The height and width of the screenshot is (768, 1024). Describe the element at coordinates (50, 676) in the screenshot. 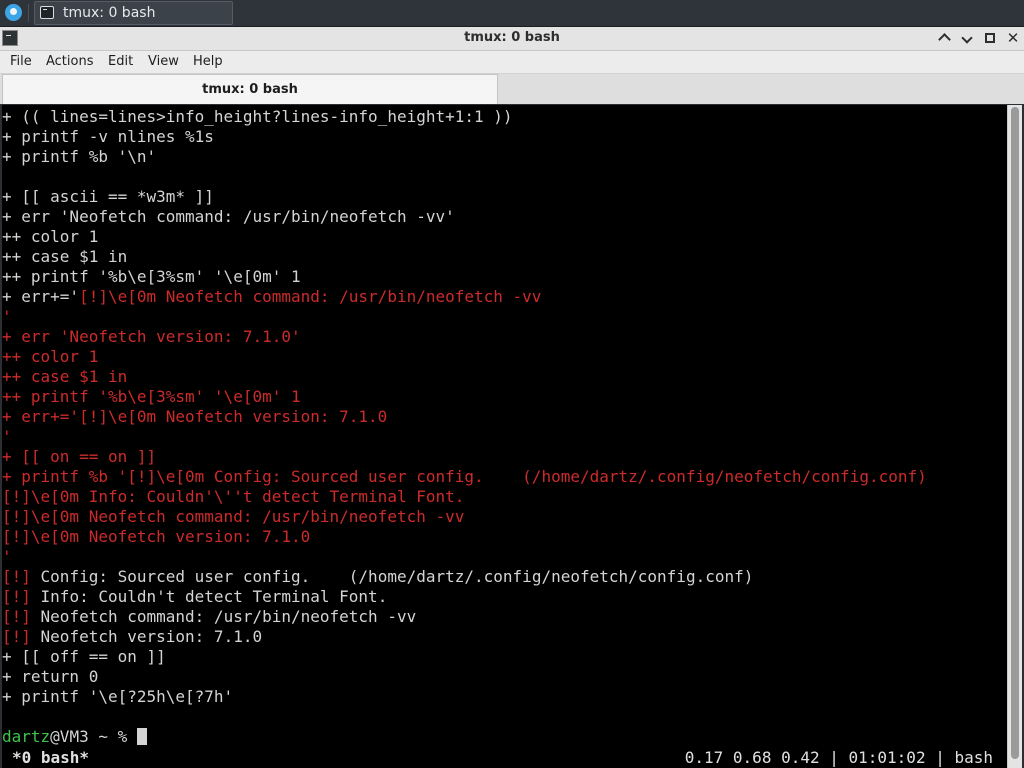

I see `terminal-text: + return 0` at that location.